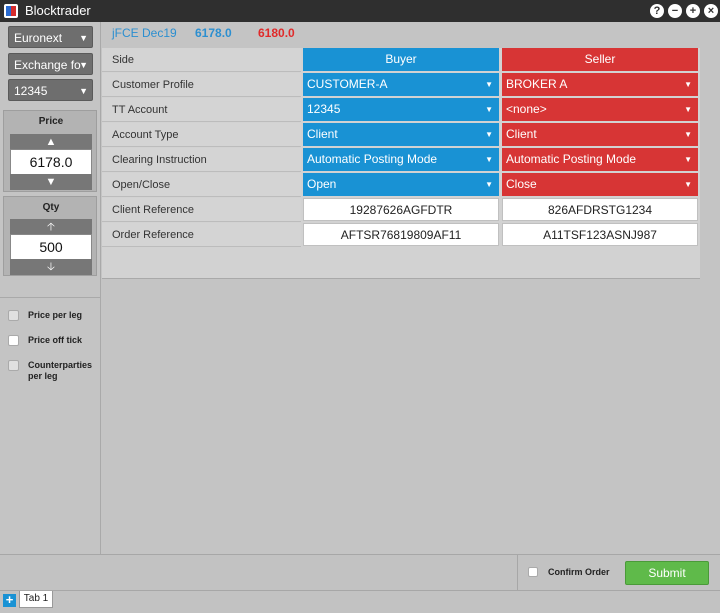  I want to click on instrument-name: jFCE Dec19, so click(144, 33).